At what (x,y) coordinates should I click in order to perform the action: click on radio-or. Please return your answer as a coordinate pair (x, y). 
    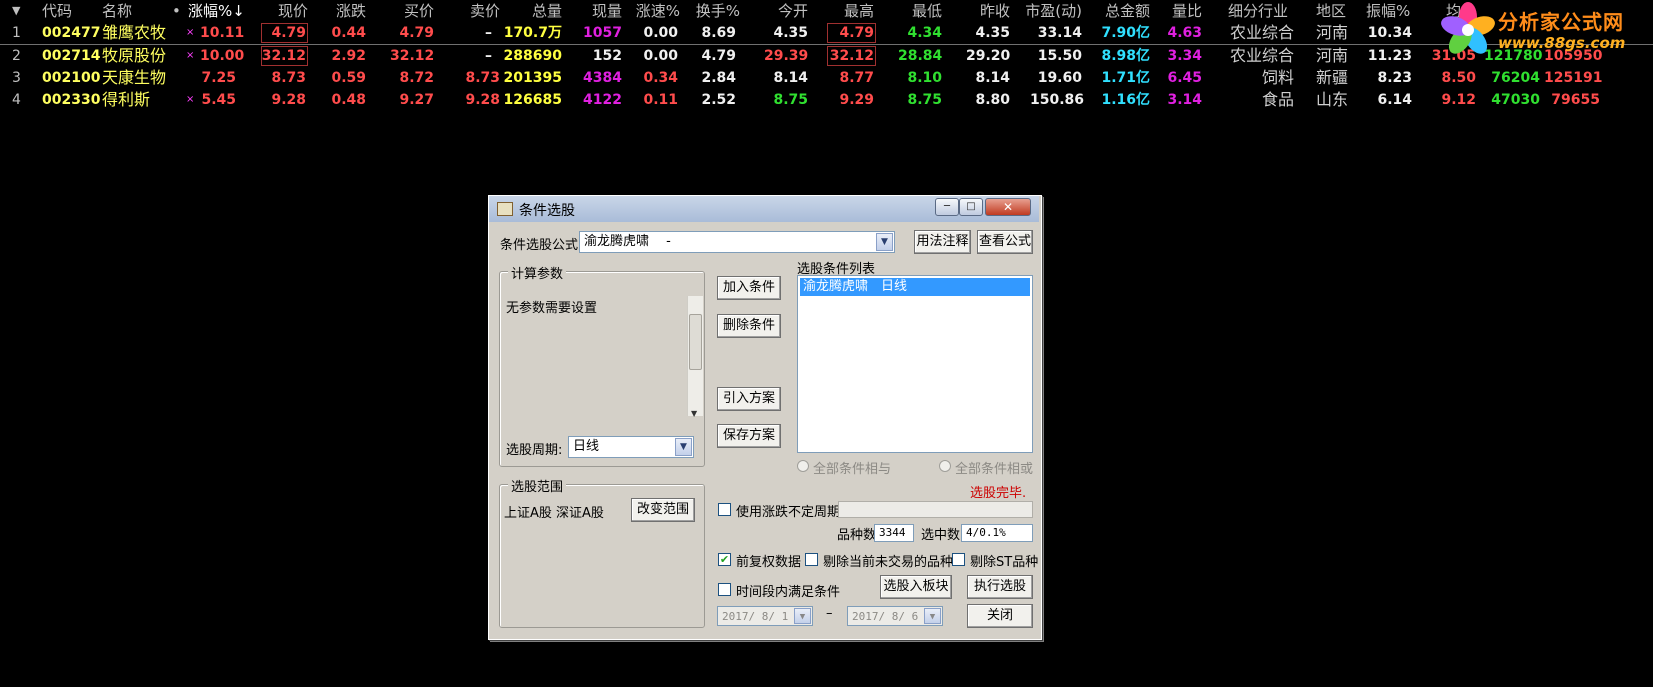
    Looking at the image, I should click on (945, 466).